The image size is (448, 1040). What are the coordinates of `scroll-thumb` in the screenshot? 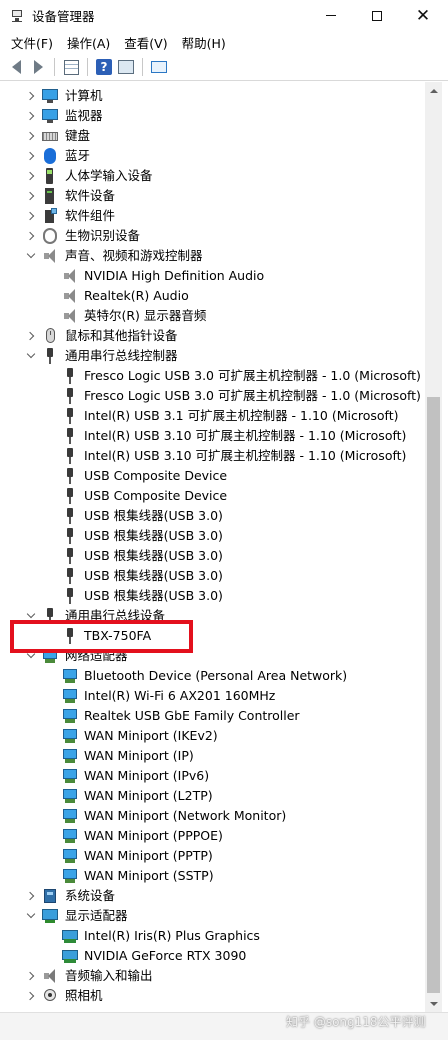 It's located at (433, 695).